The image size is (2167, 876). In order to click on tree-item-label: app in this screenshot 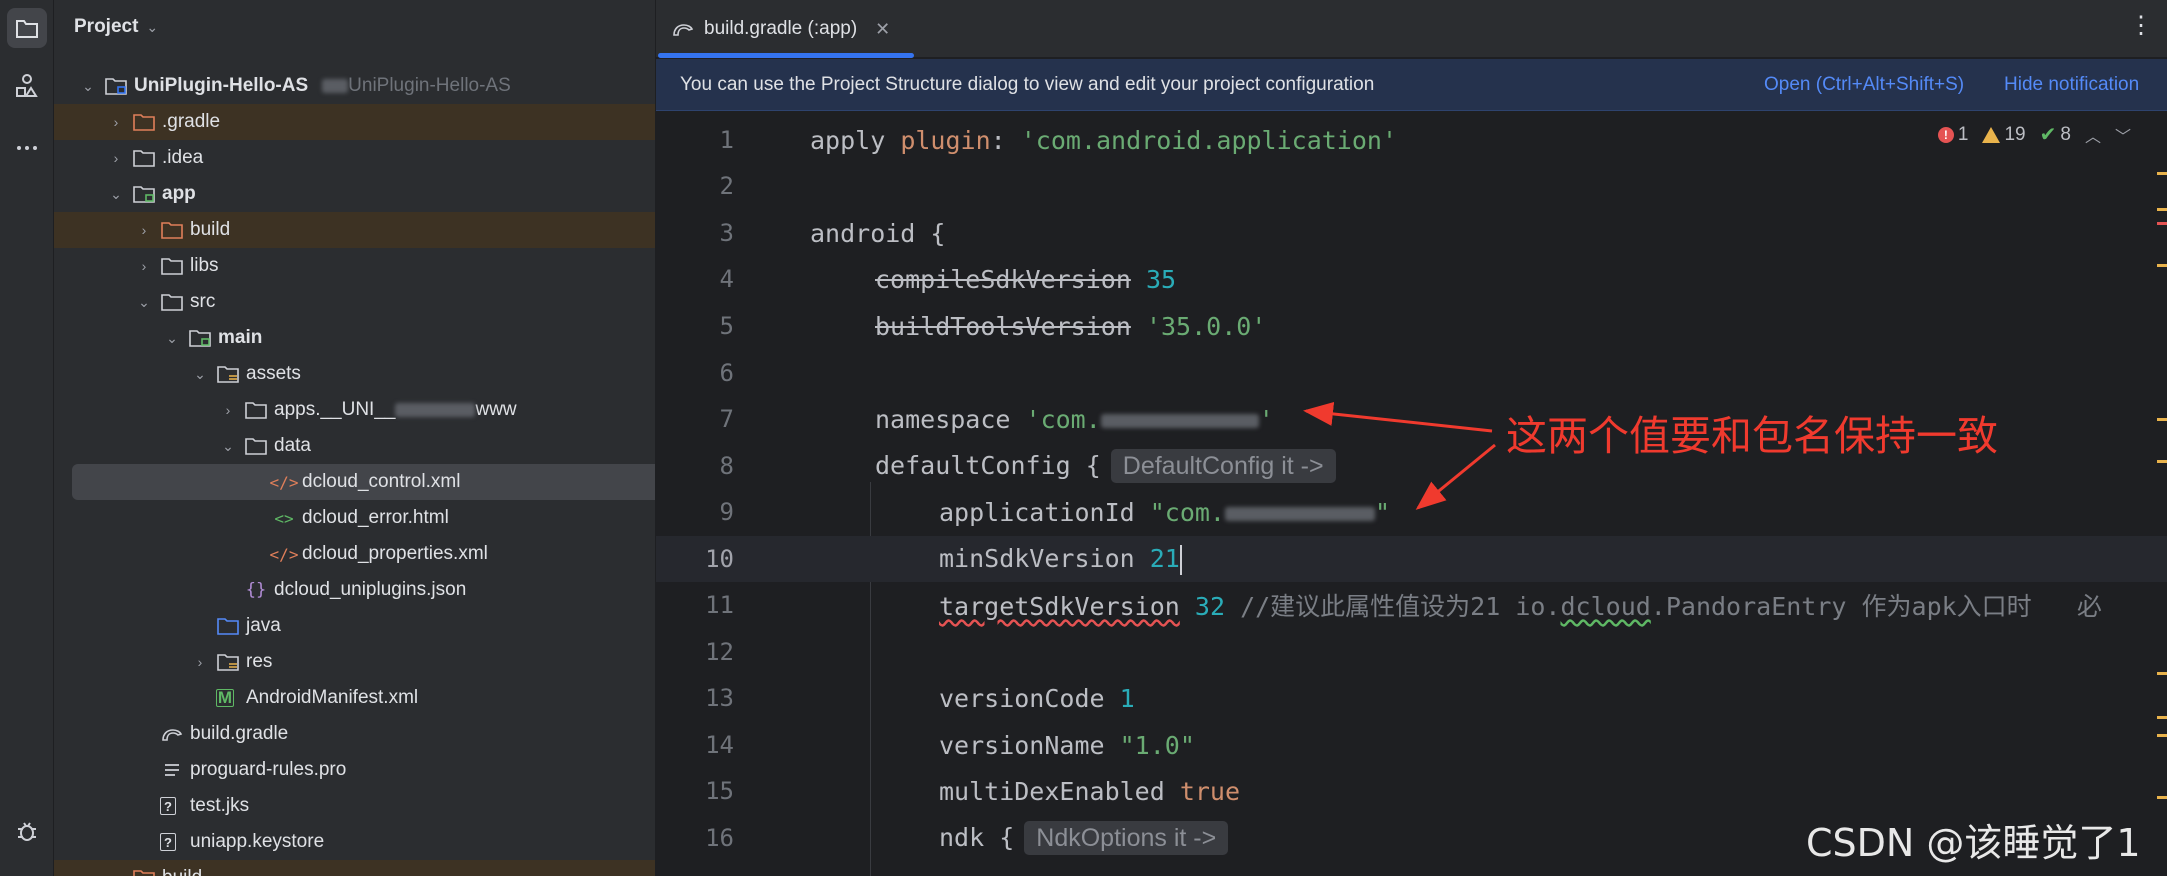, I will do `click(179, 193)`.